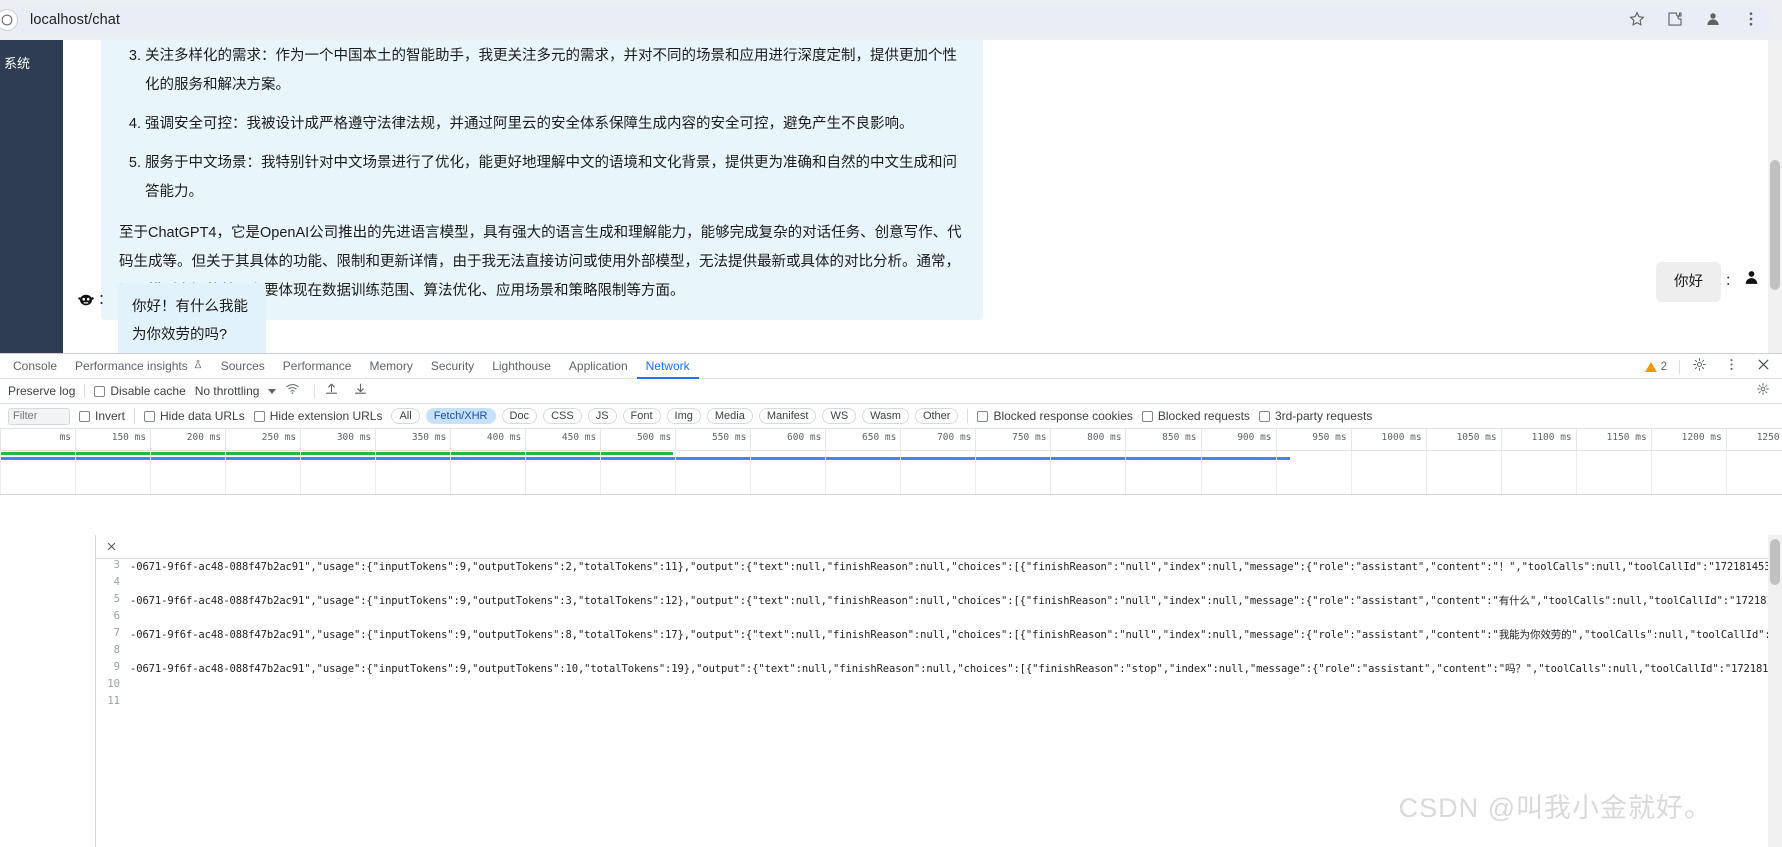 The height and width of the screenshot is (847, 1782). Describe the element at coordinates (227, 391) in the screenshot. I see `throttling-select: No throttling` at that location.